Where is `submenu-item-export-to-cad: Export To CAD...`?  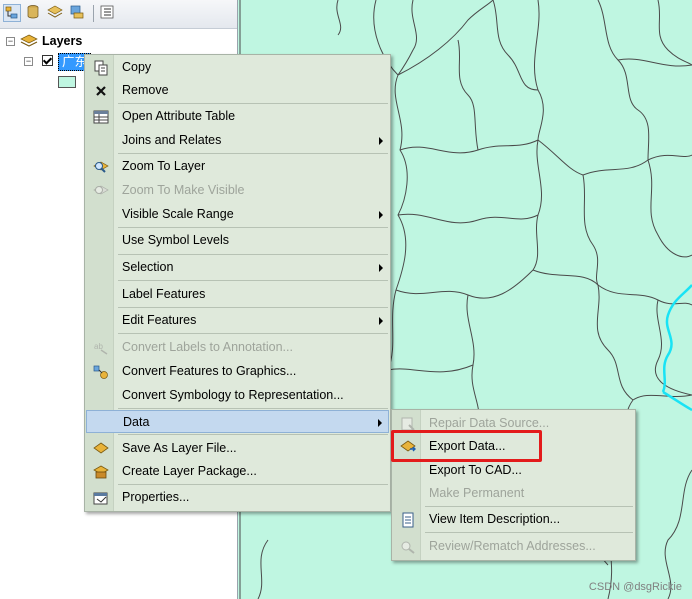 submenu-item-export-to-cad: Export To CAD... is located at coordinates (513, 470).